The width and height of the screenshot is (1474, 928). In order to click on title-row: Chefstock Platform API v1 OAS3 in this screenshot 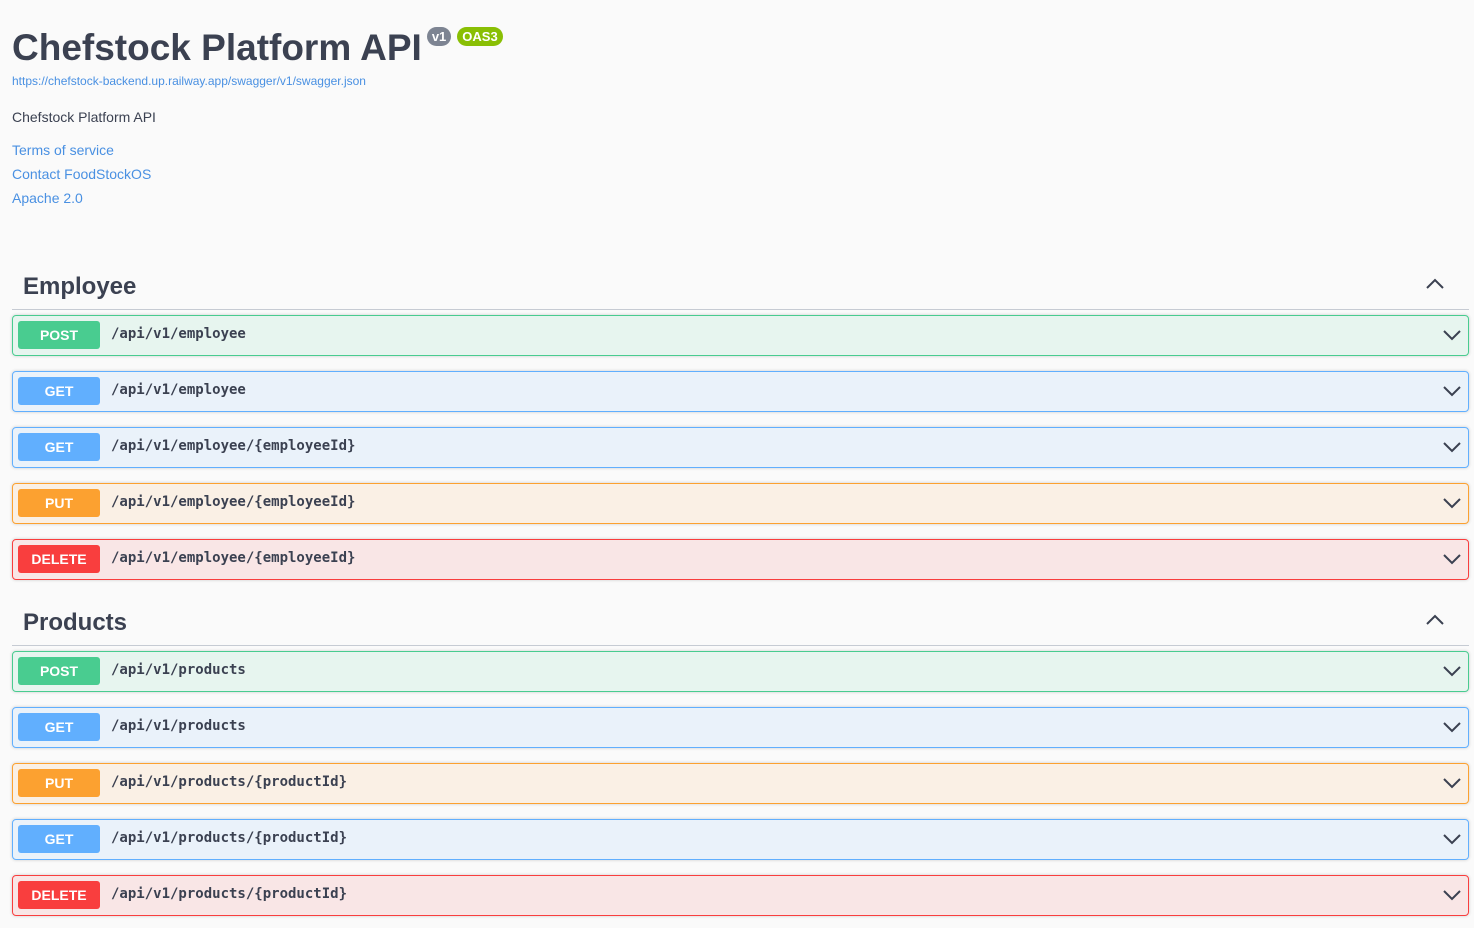, I will do `click(257, 48)`.